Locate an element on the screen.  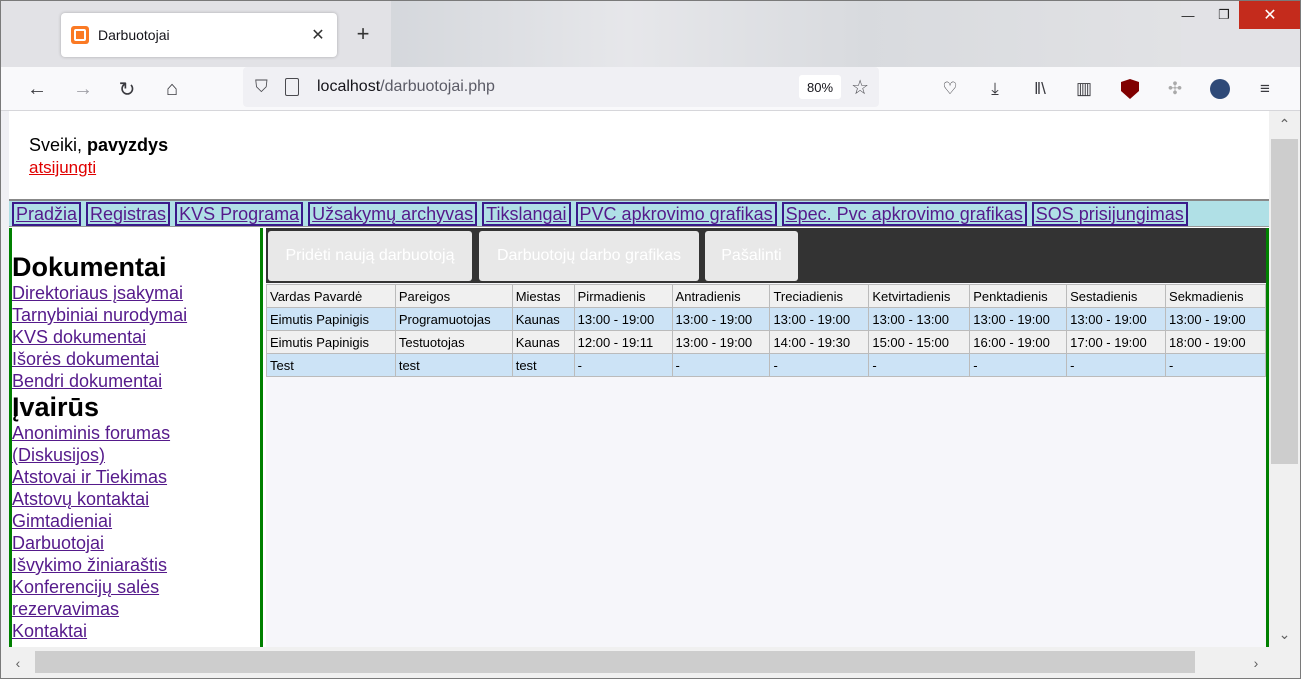
menu-icon: ≡ is located at coordinates (1265, 89).